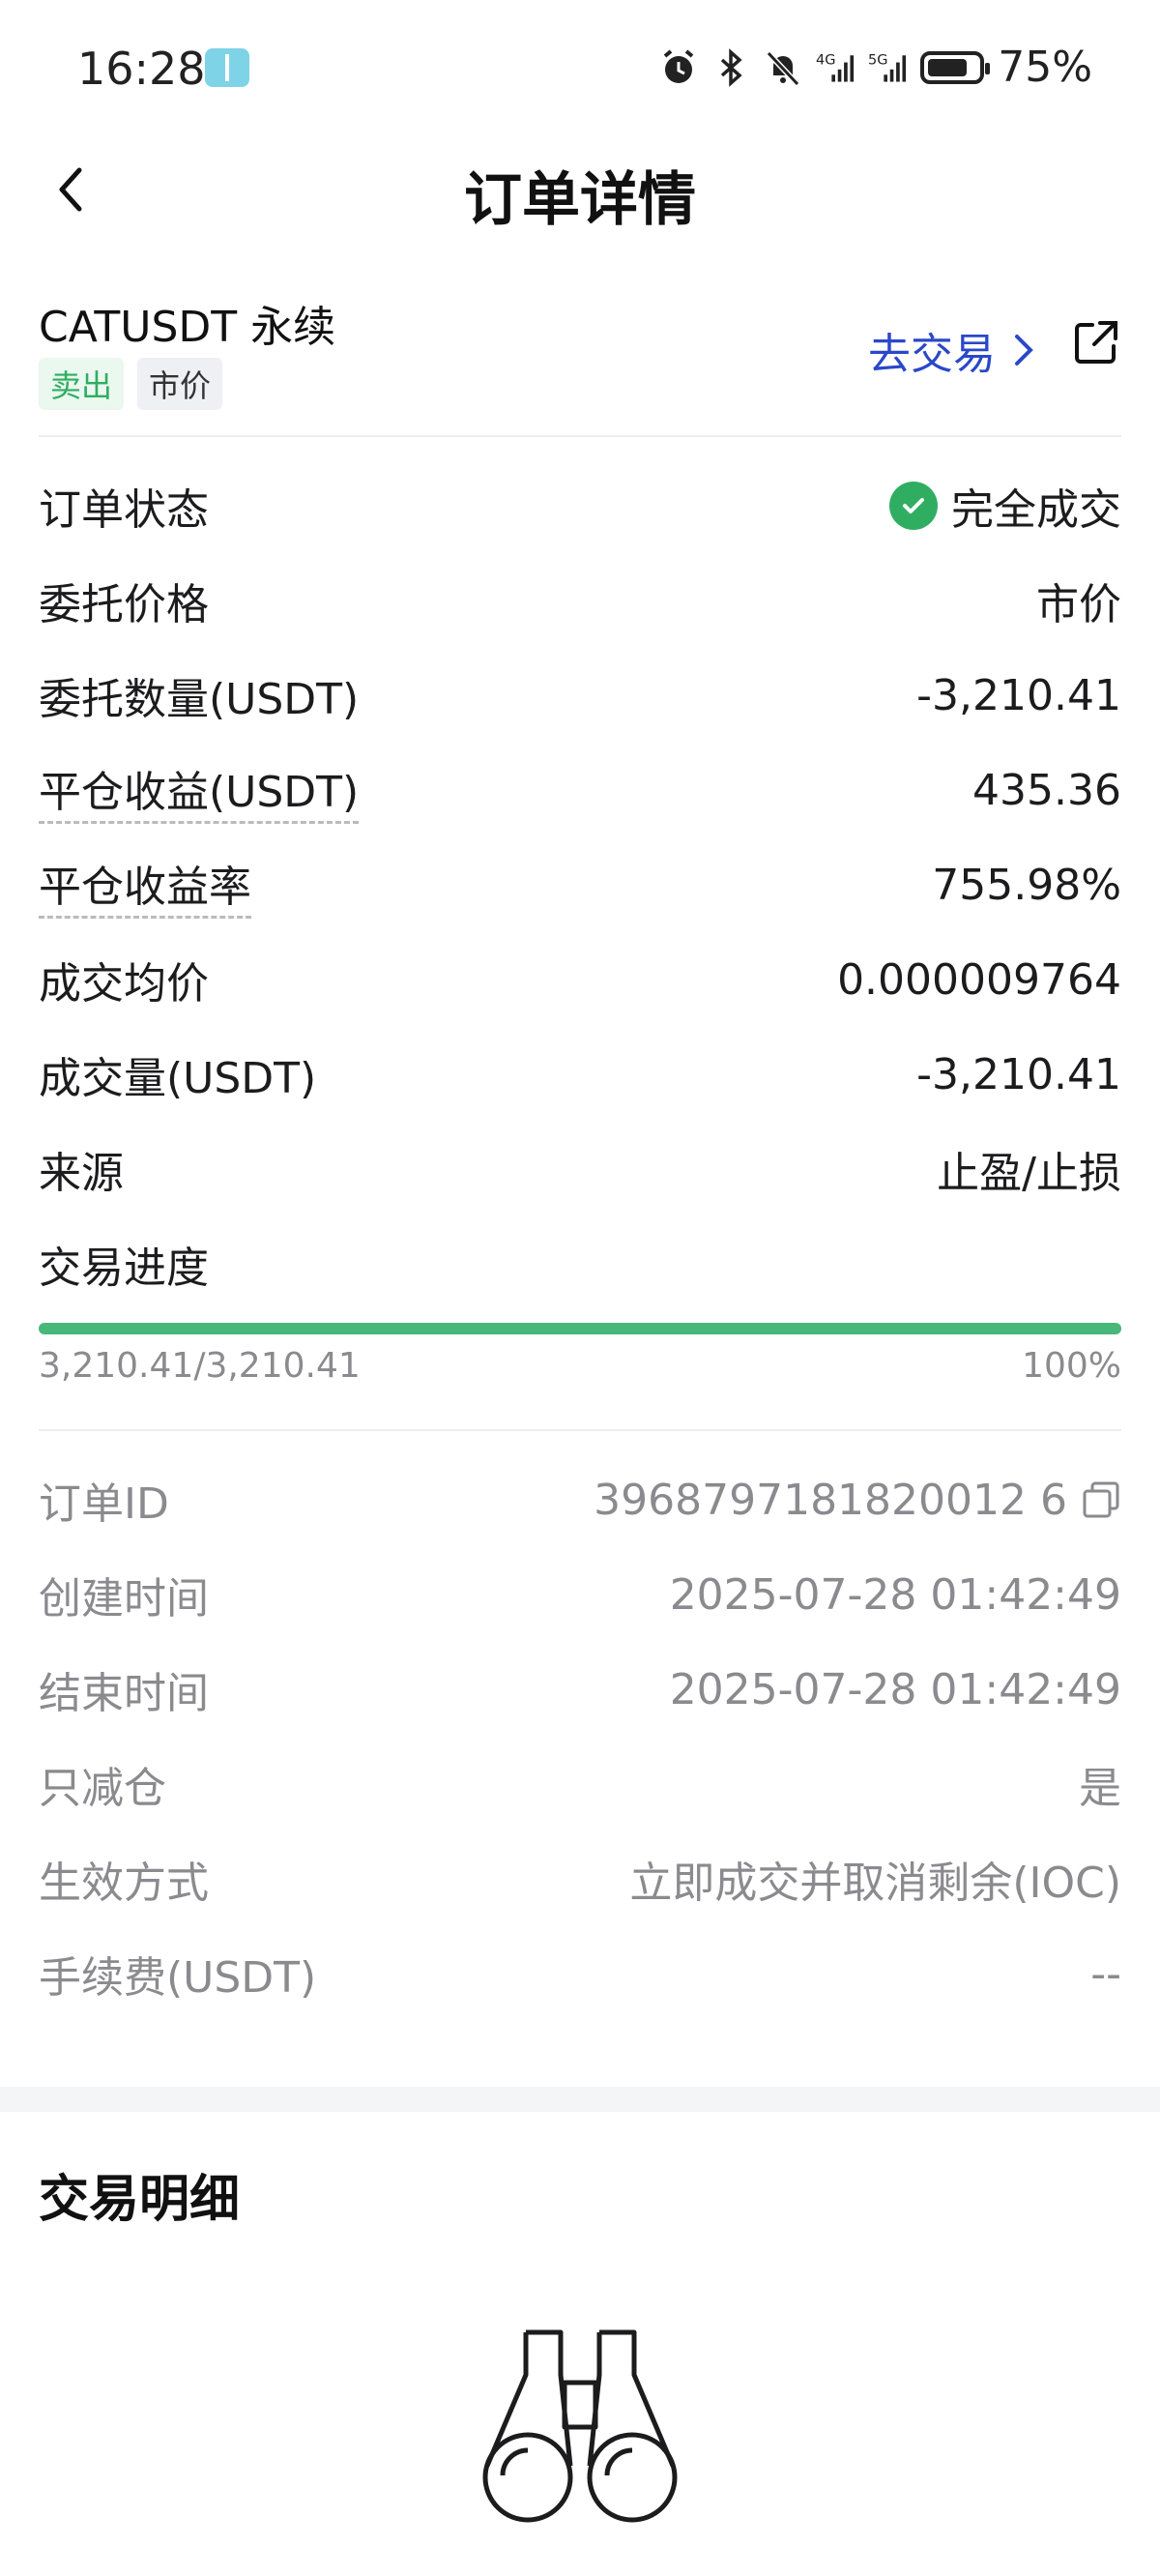 This screenshot has height=2576, width=1160. Describe the element at coordinates (124, 510) in the screenshot. I see `detail-key: 订单状态` at that location.